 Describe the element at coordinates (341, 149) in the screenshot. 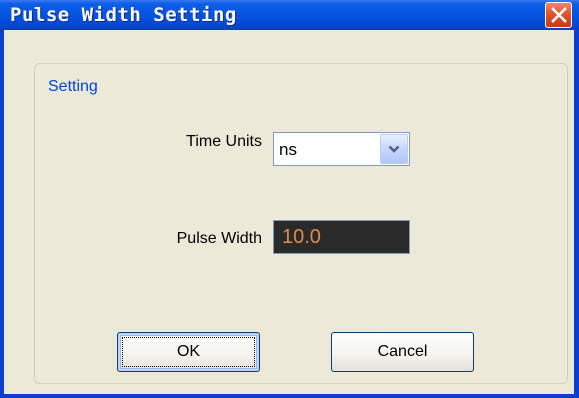

I see `time-units-dropdown: ns` at that location.